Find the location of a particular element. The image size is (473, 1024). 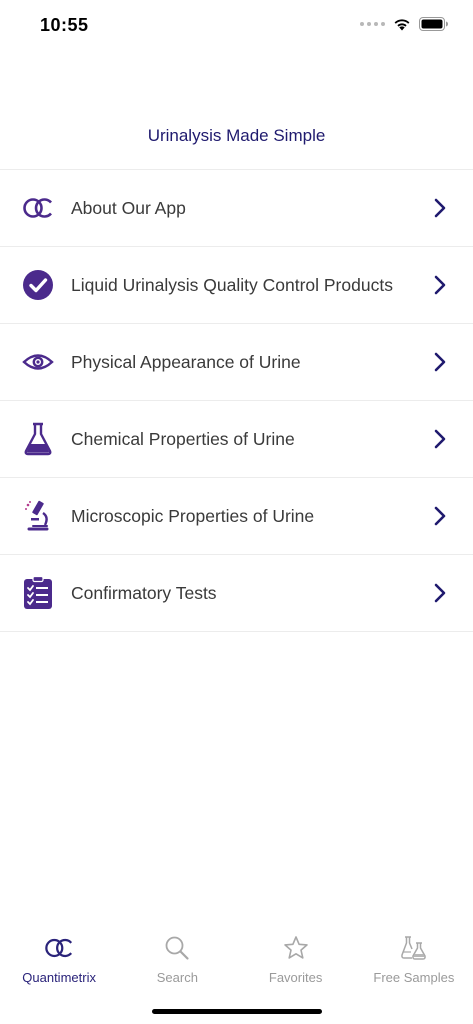

tab-free-samples: Free Samples is located at coordinates (414, 960).